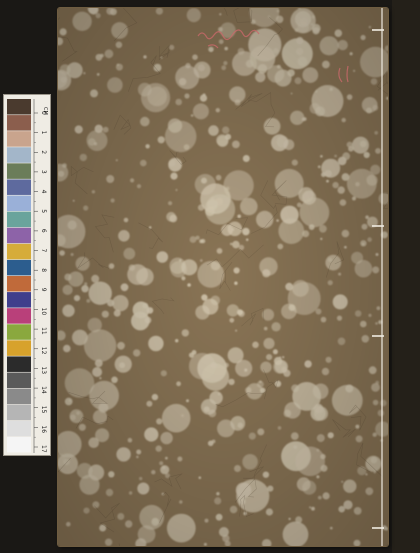 The image size is (420, 553). What do you see at coordinates (43, 211) in the screenshot?
I see `ruler-number: 5` at bounding box center [43, 211].